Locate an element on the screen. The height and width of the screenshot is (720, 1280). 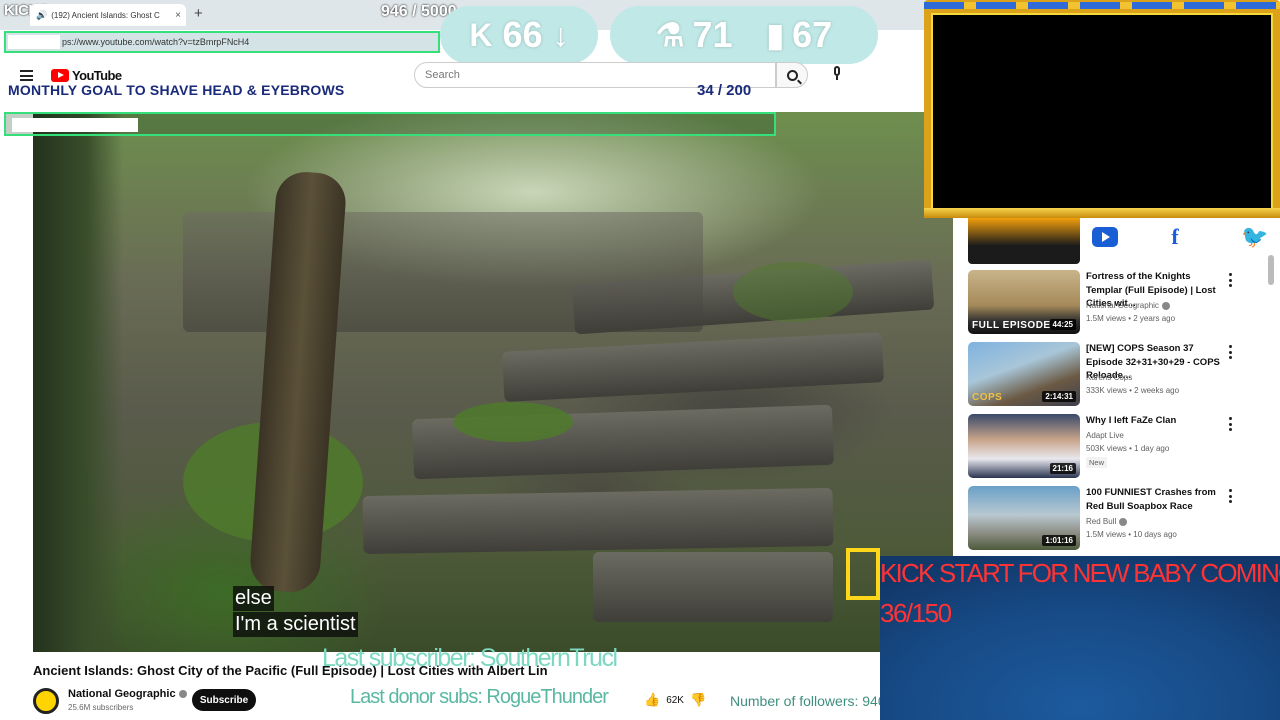
foreground-leaves is located at coordinates (78, 382).